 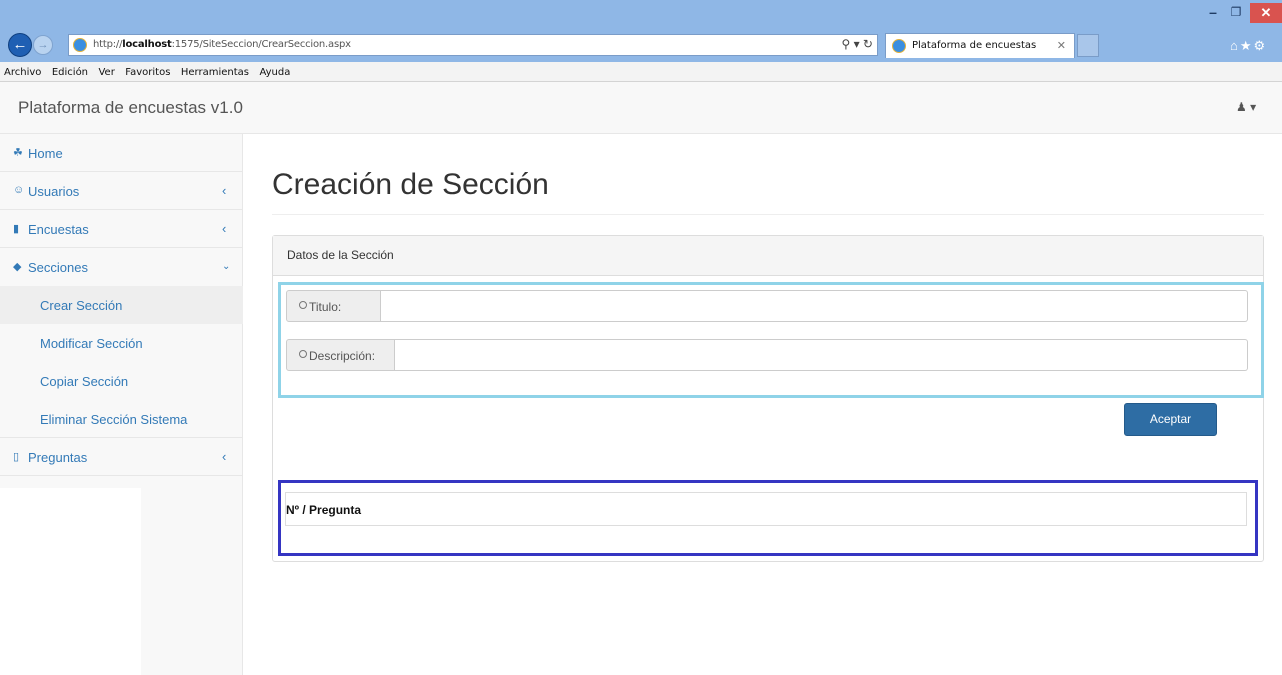 I want to click on minimize-icon: –, so click(x=1213, y=12).